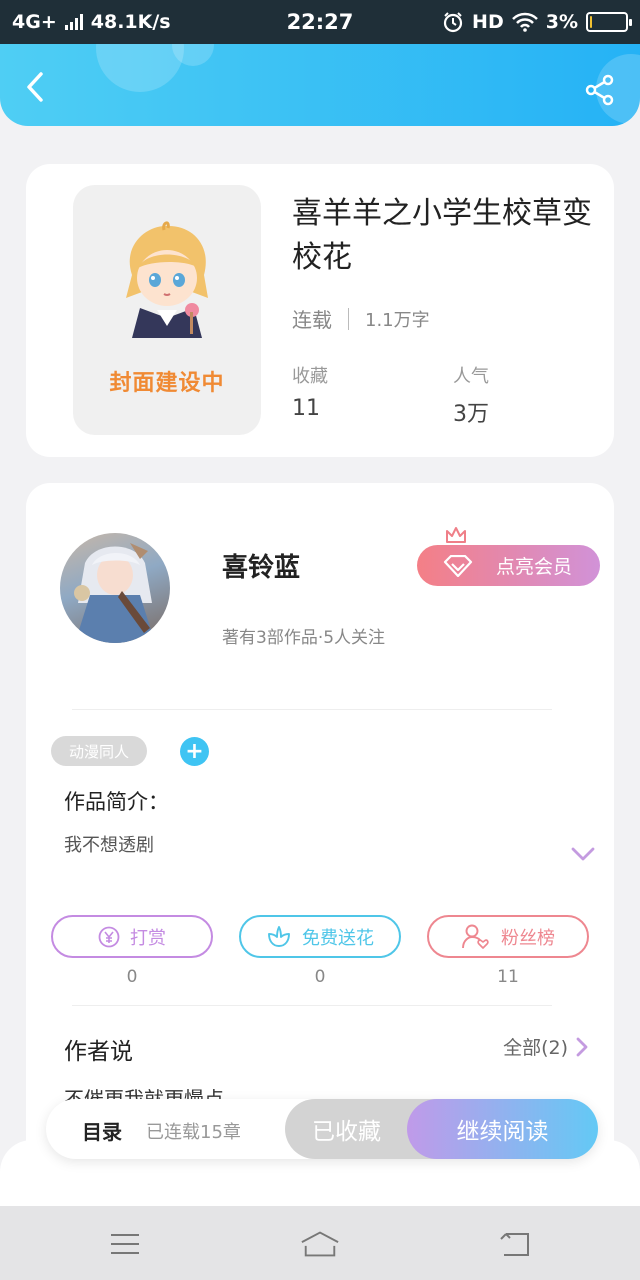 This screenshot has height=1280, width=640. I want to click on network-speed: 48.1K/s, so click(130, 22).